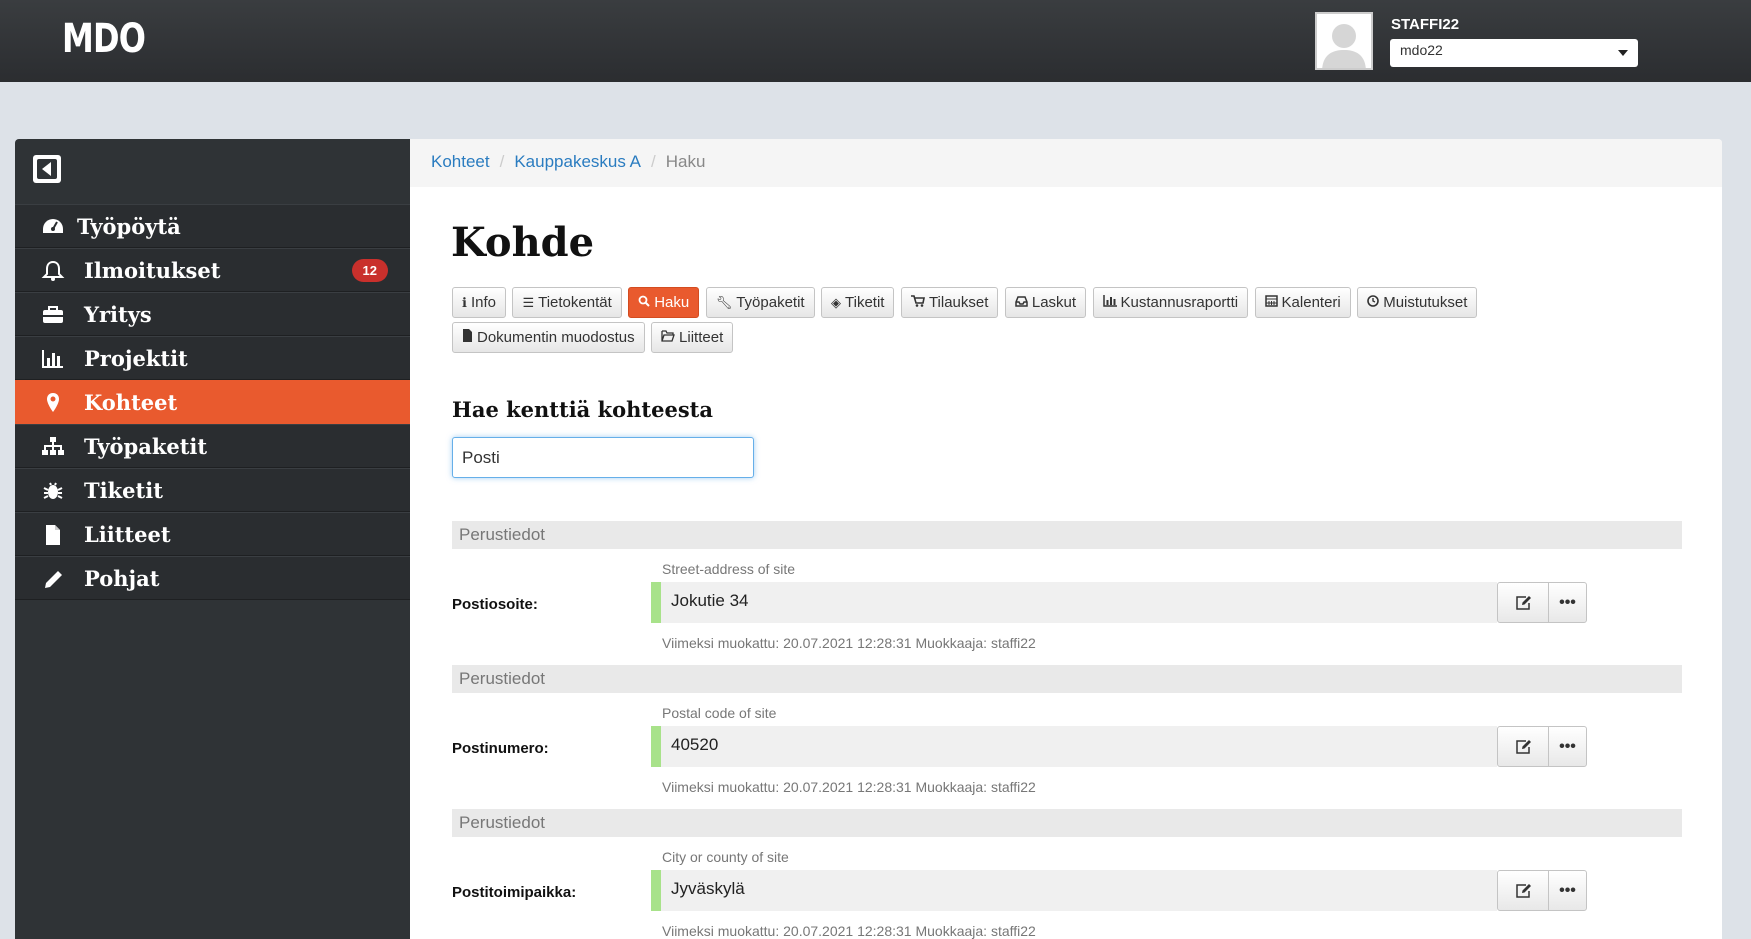  I want to click on tab-tyopaketit: 🔧︎ Työpaketit, so click(760, 302).